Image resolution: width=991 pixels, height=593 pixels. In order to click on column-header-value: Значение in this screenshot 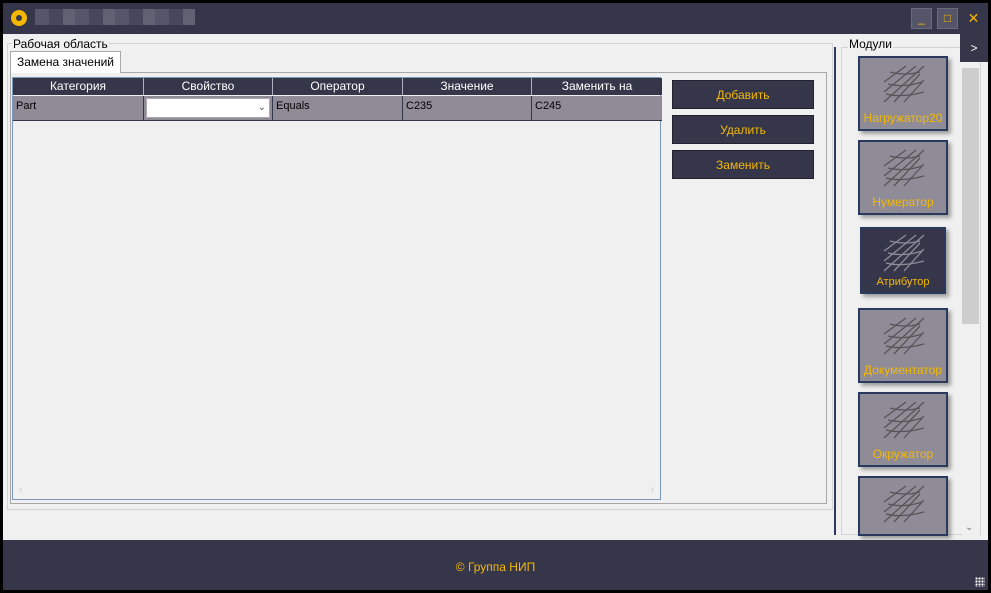, I will do `click(467, 86)`.